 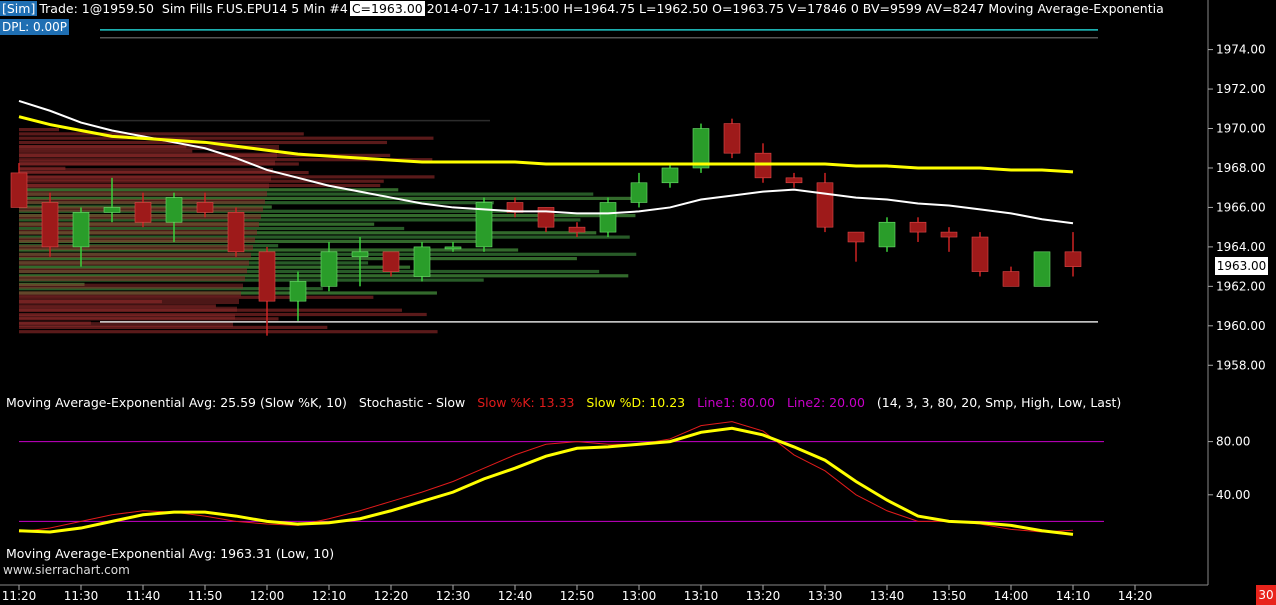 I want to click on y-tick-label: 1970.00, so click(x=1241, y=129).